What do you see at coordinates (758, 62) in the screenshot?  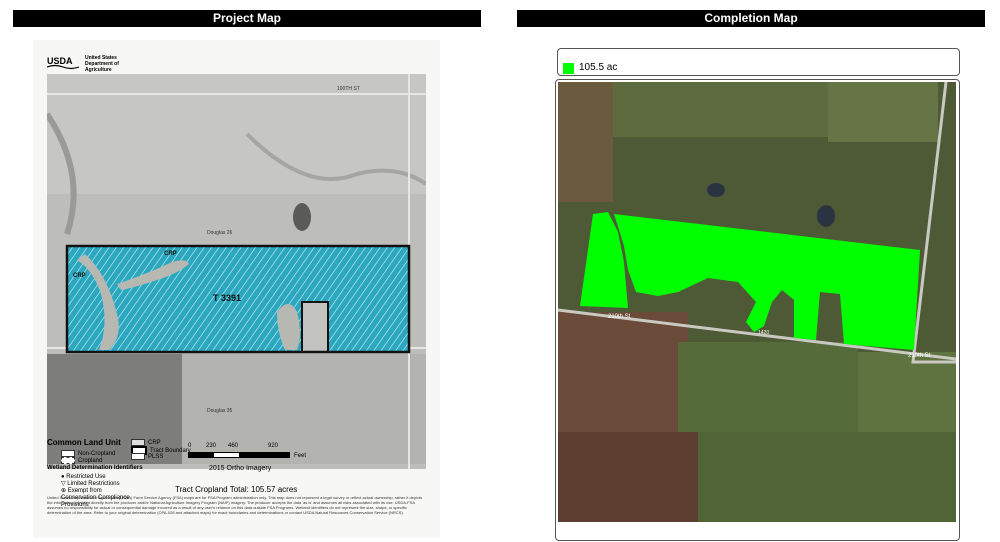 I see `completion-legend: 105.5 ac` at bounding box center [758, 62].